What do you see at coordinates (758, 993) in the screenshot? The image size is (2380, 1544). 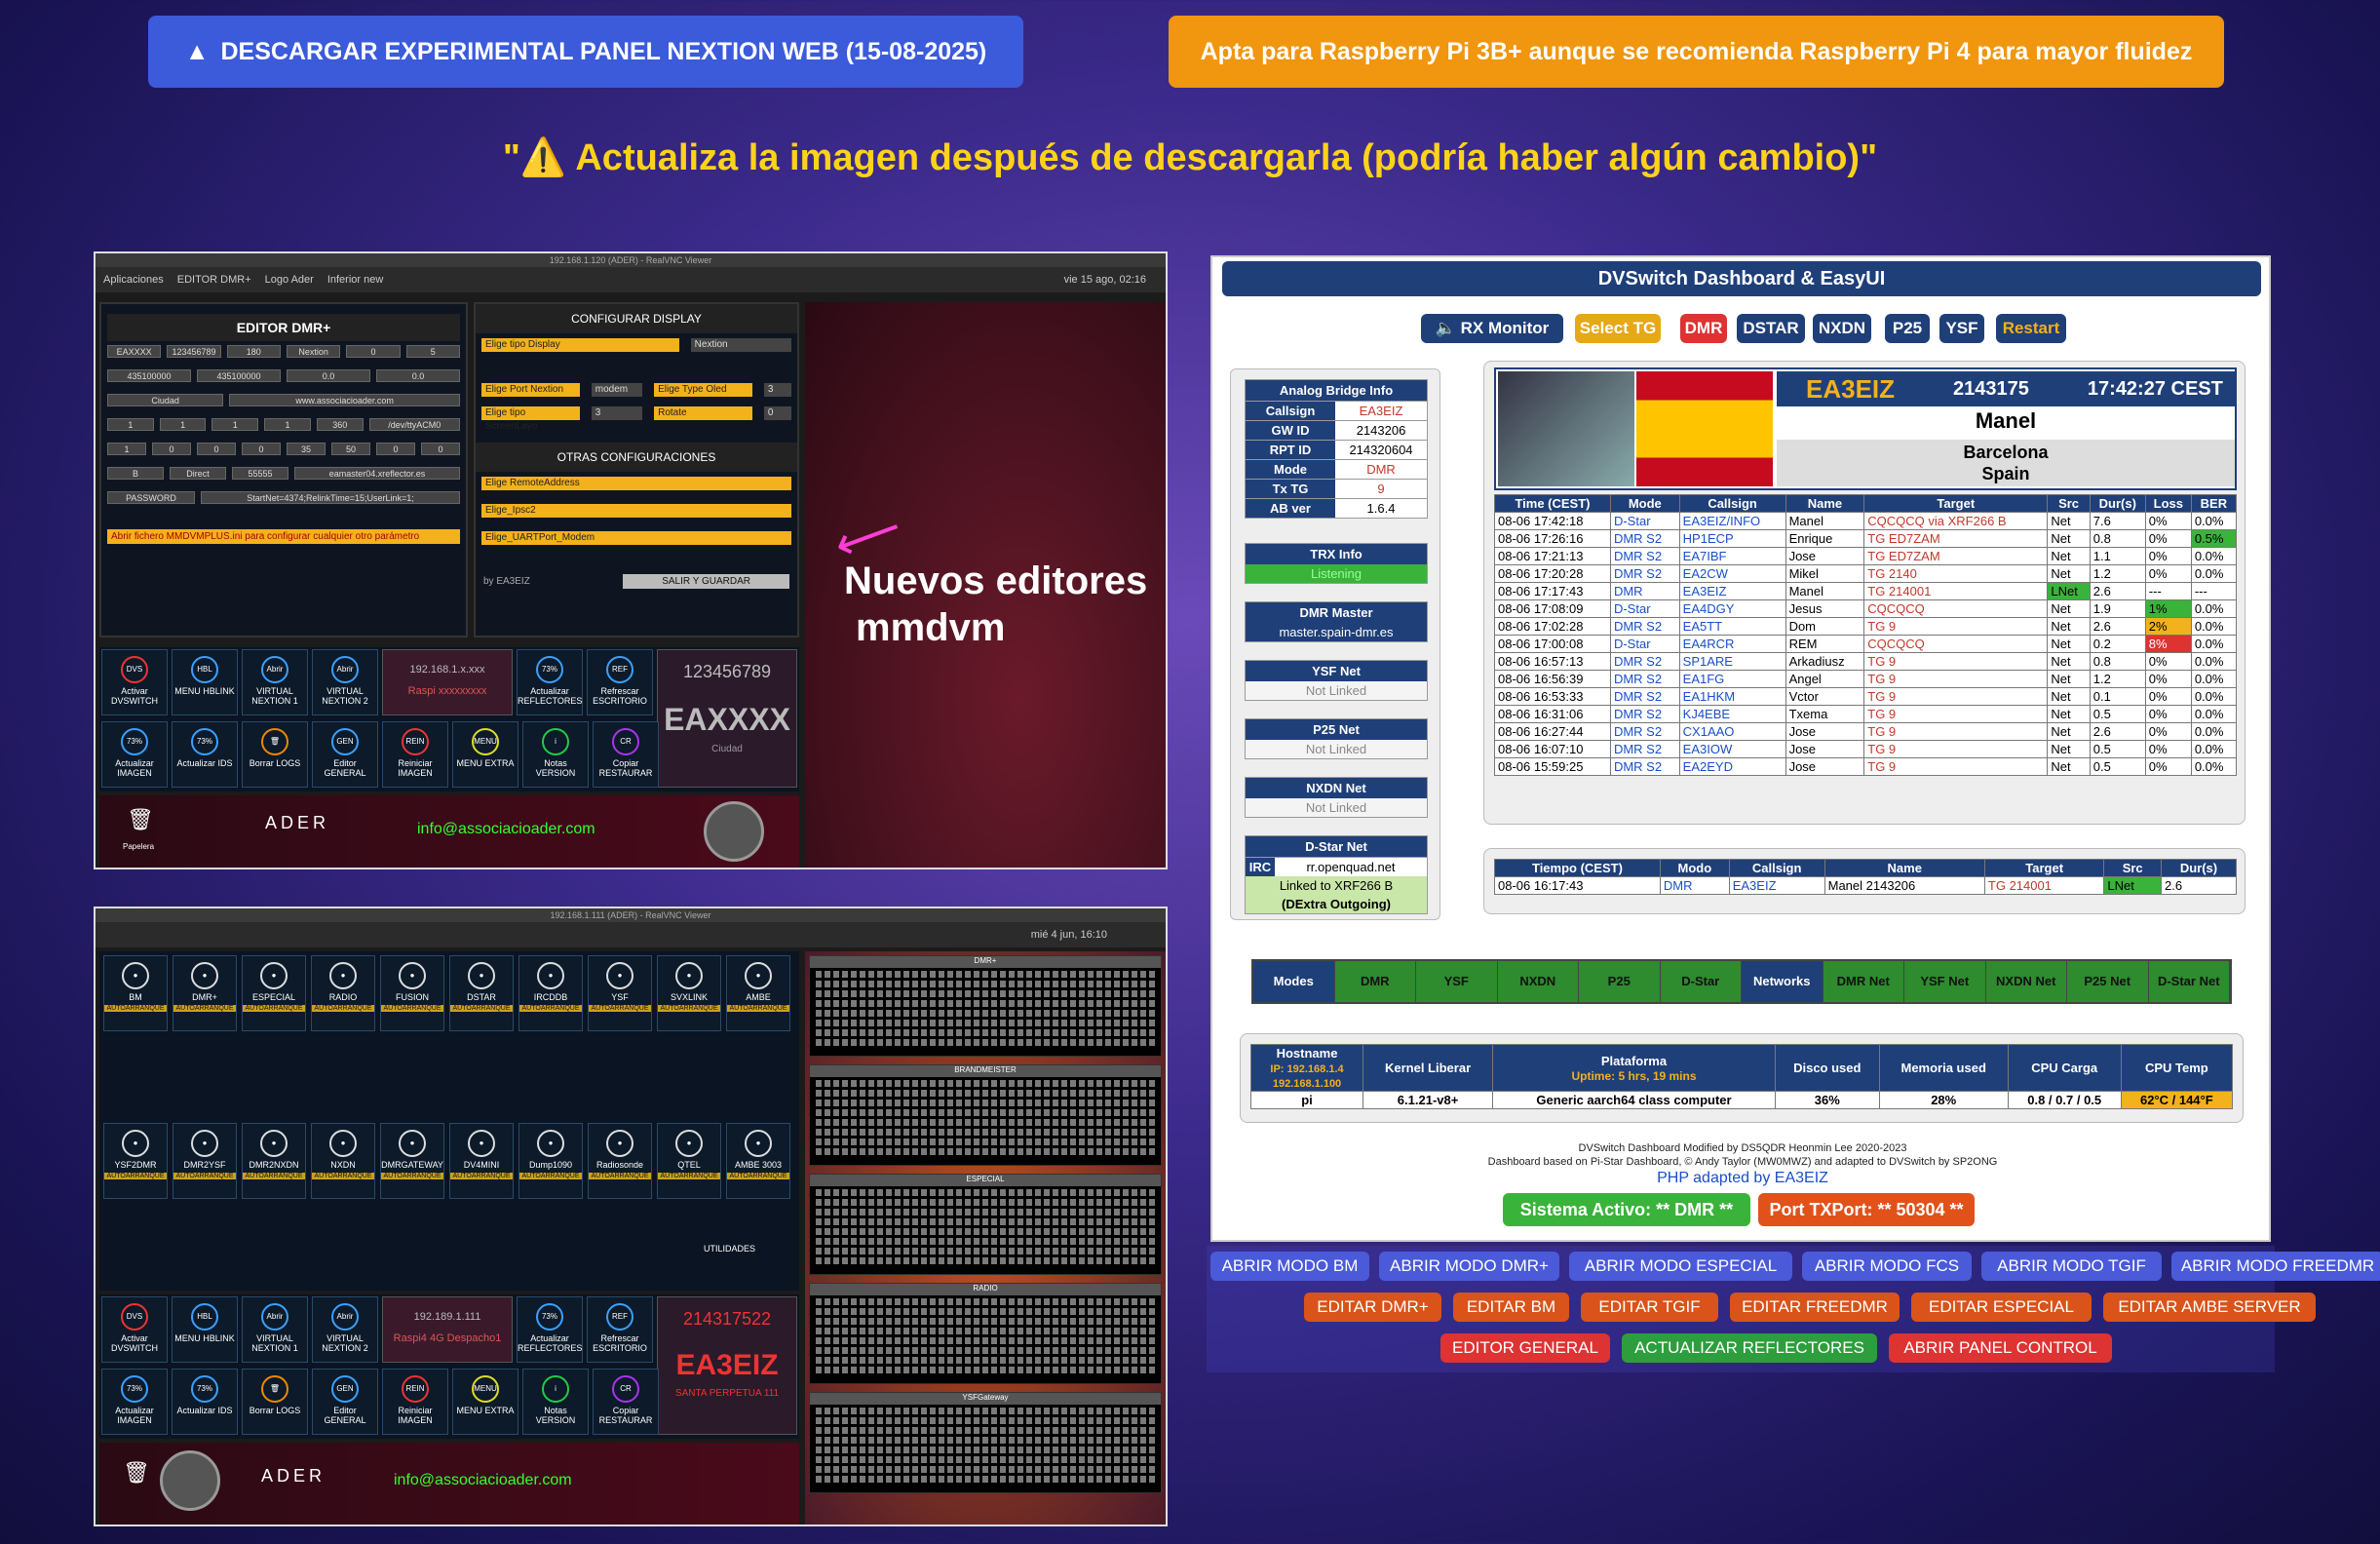 I see `mode-9-button: ● AMBE AUTOARRANQUE` at bounding box center [758, 993].